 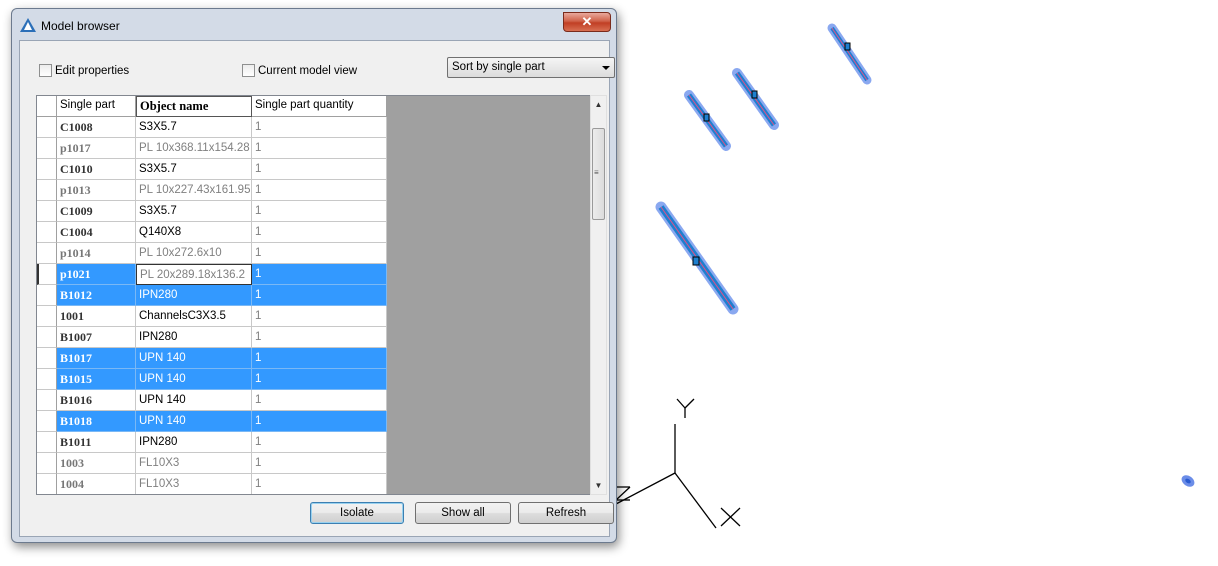 What do you see at coordinates (96, 358) in the screenshot?
I see `cell-single-part: B1017` at bounding box center [96, 358].